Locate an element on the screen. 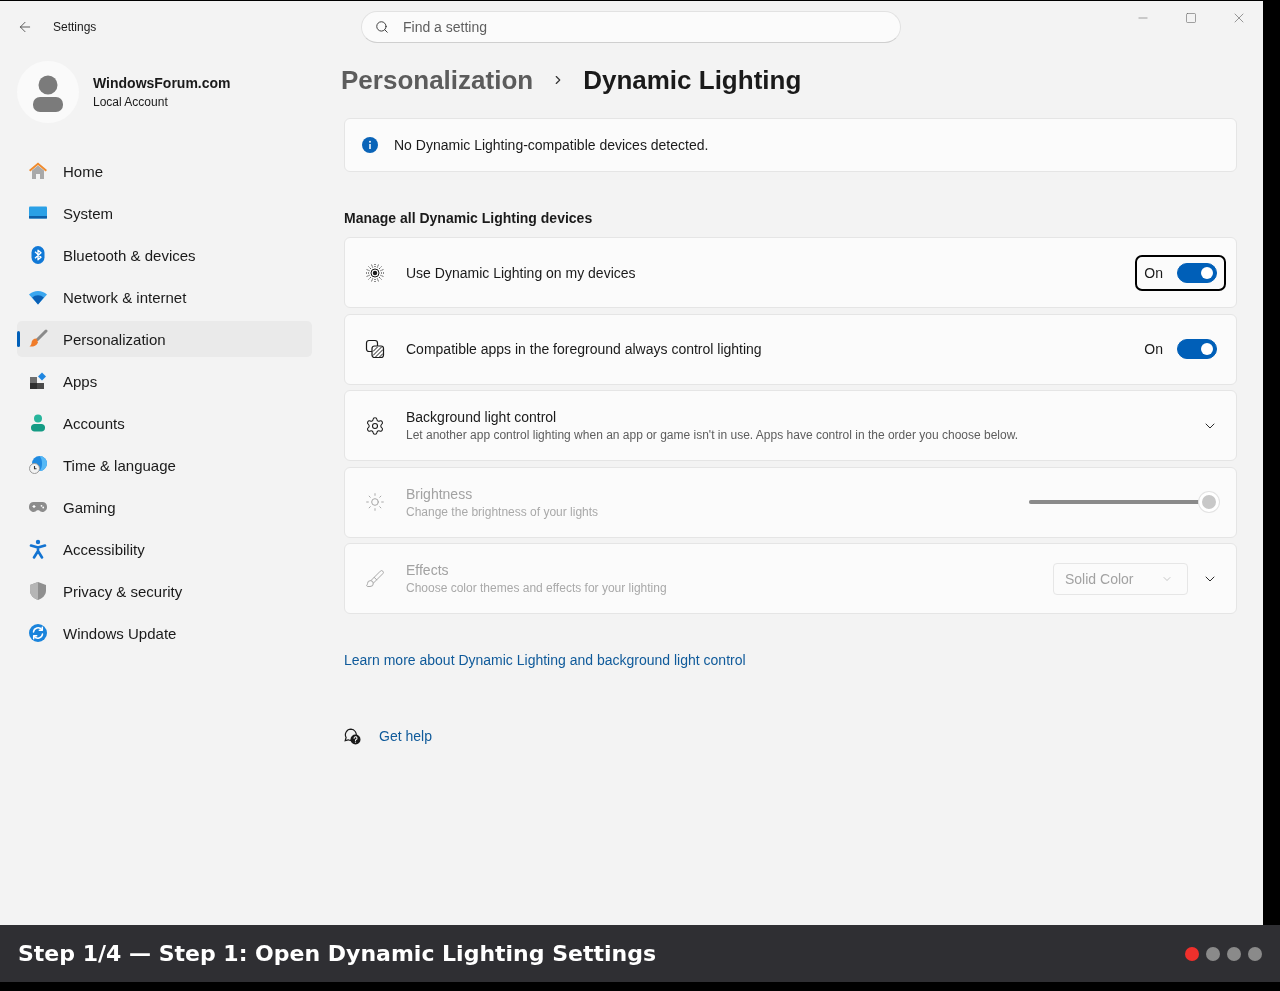 Image resolution: width=1280 pixels, height=991 pixels. globe-clock-icon is located at coordinates (38, 465).